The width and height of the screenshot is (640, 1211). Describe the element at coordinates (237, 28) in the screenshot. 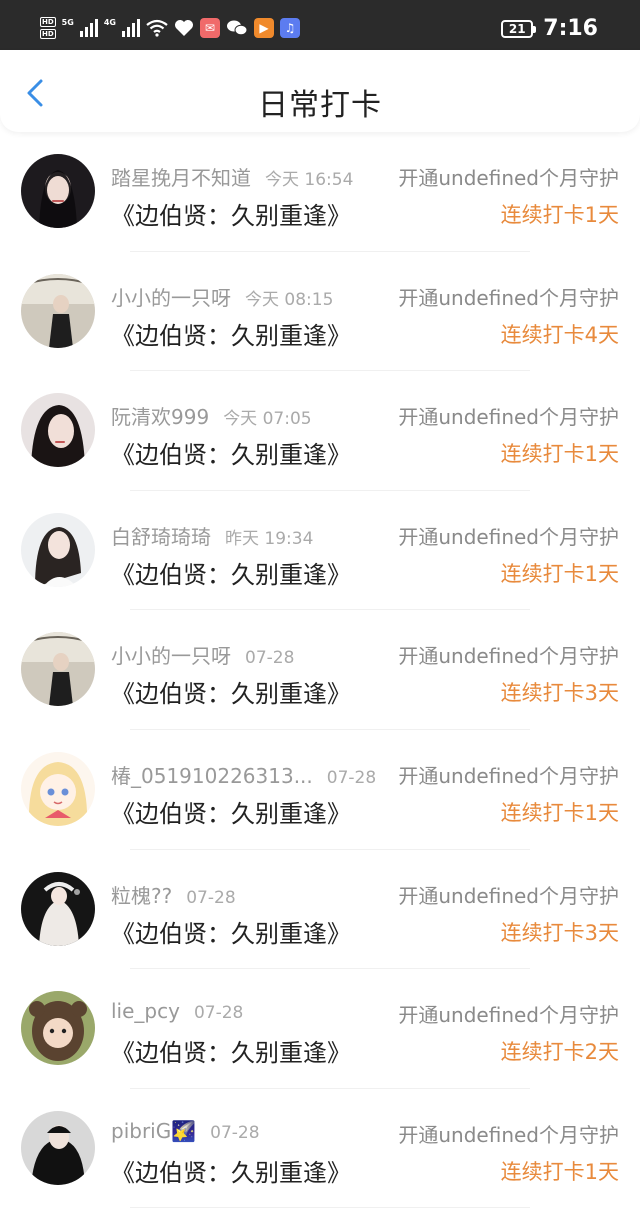

I see `wechat-icon` at that location.